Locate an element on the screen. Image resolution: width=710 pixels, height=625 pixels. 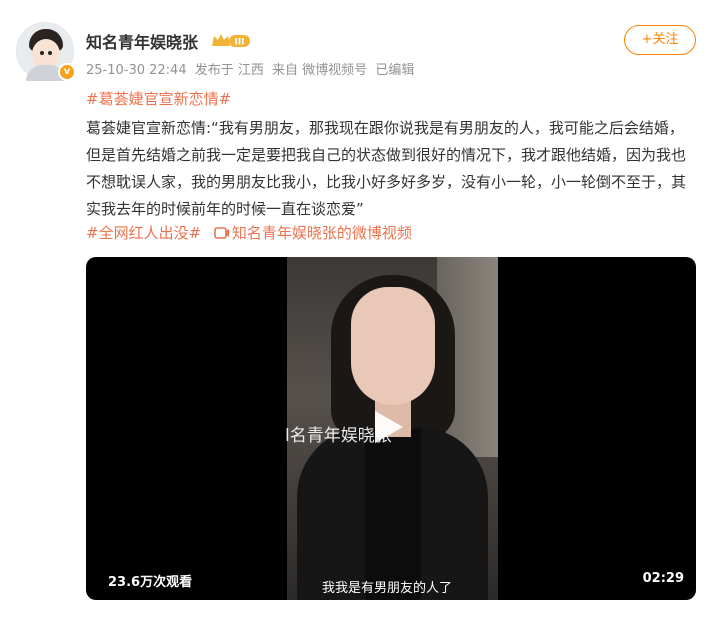
video-link-icon is located at coordinates (221, 233).